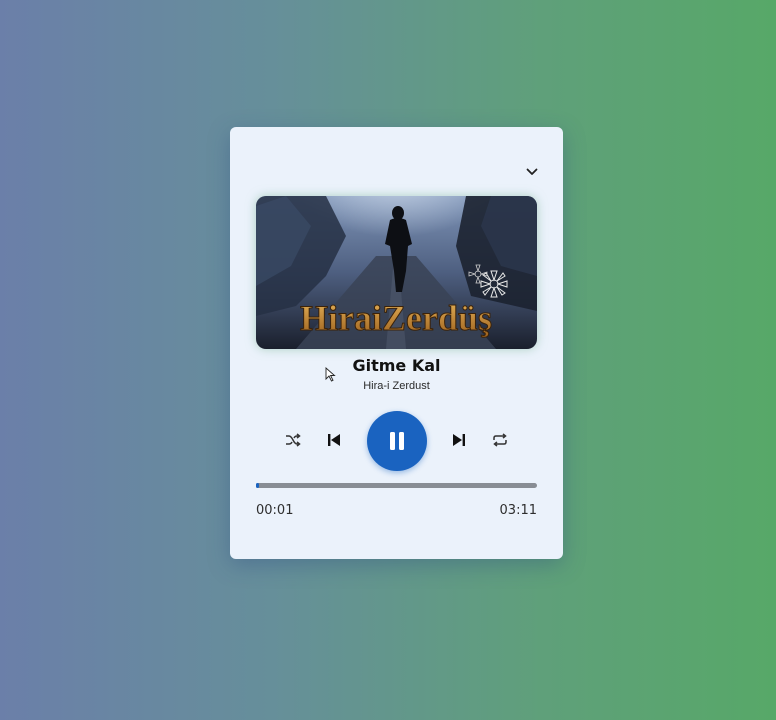  I want to click on play-pause-button, so click(397, 441).